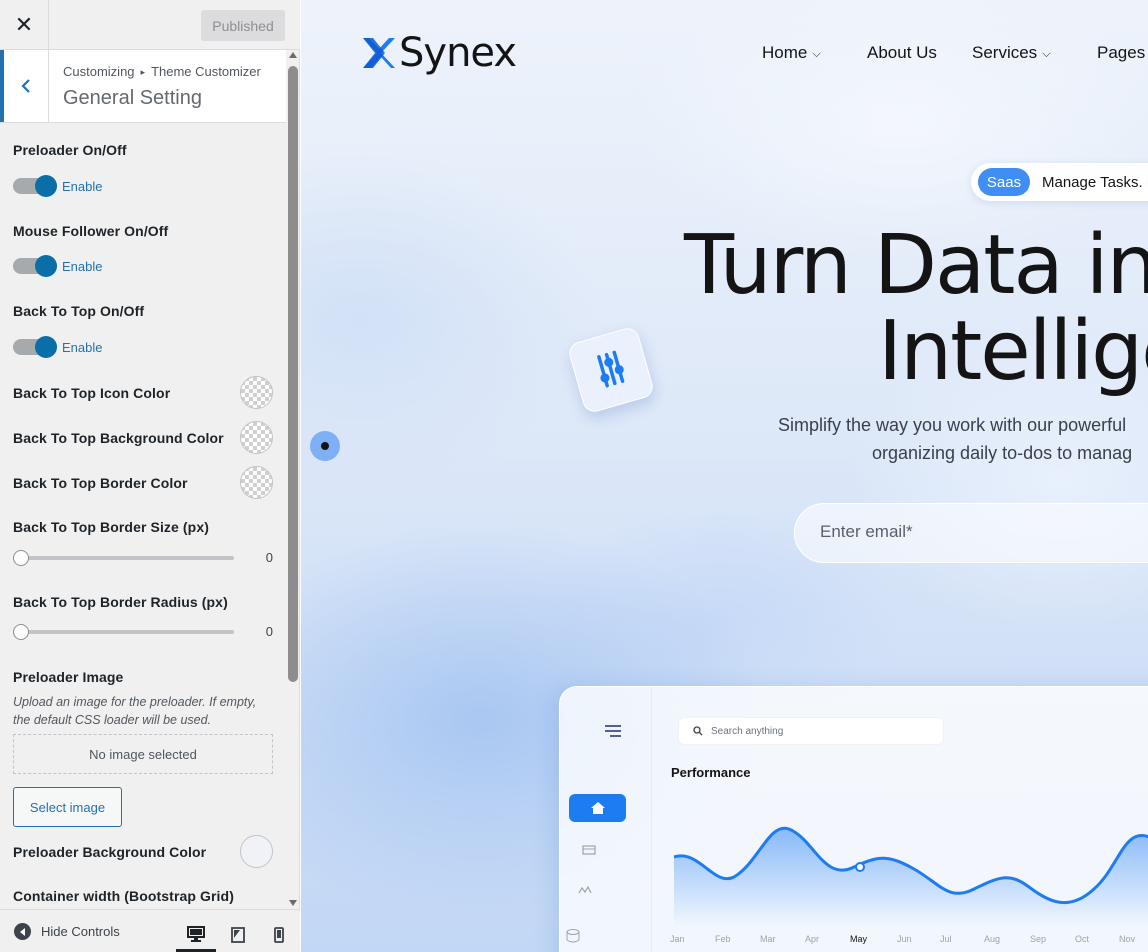 This screenshot has width=1148, height=952. I want to click on badge-text: Manage Tasks. N, so click(1095, 182).